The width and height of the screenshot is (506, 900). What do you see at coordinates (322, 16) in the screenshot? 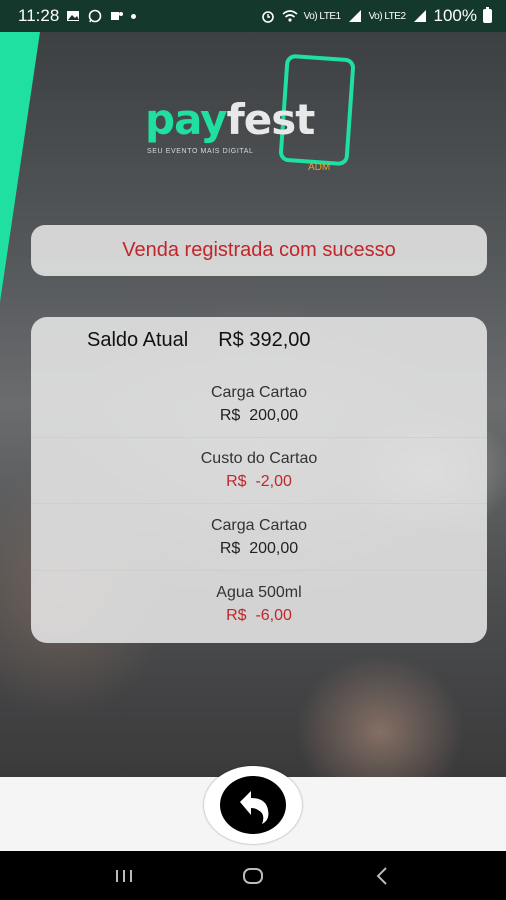
I see `signal-label-1: Vo) LTE1` at bounding box center [322, 16].